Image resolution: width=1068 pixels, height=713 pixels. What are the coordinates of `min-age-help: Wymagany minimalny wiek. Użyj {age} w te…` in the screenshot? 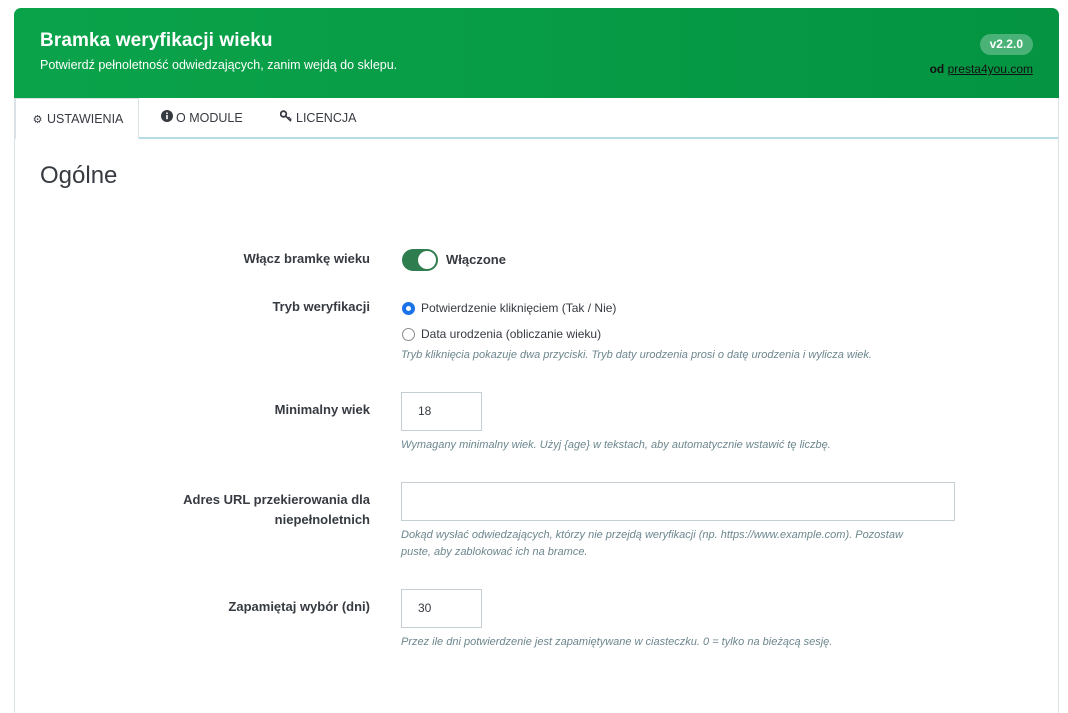 It's located at (616, 445).